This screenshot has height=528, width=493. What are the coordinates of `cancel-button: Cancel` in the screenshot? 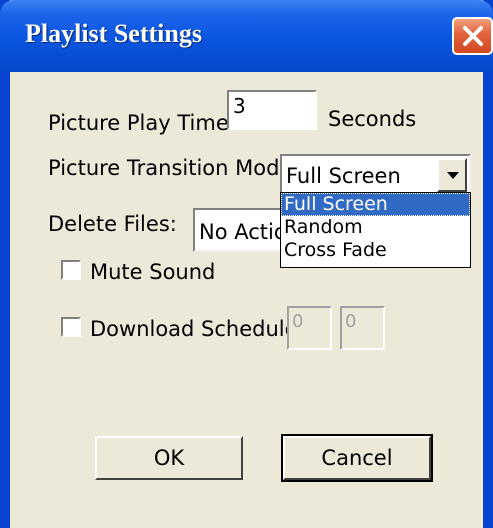 It's located at (357, 458).